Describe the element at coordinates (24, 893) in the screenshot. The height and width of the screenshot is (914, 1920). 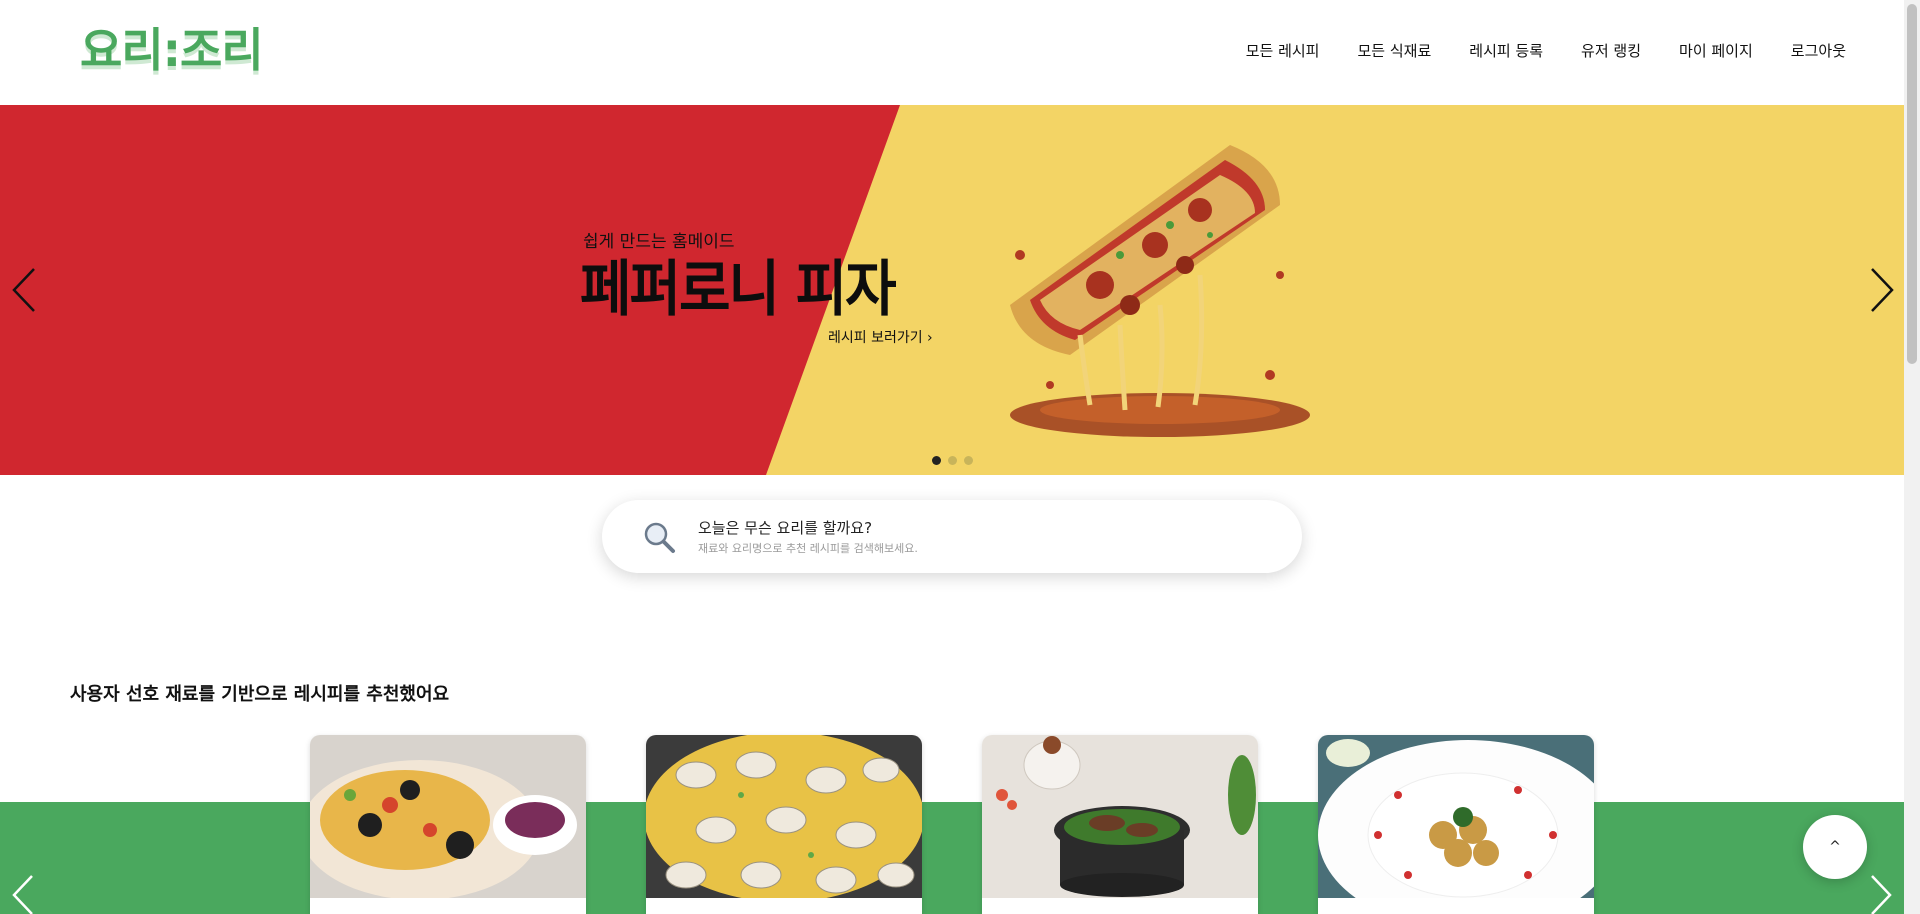
I see `recommend-prev-arrow-icon` at that location.